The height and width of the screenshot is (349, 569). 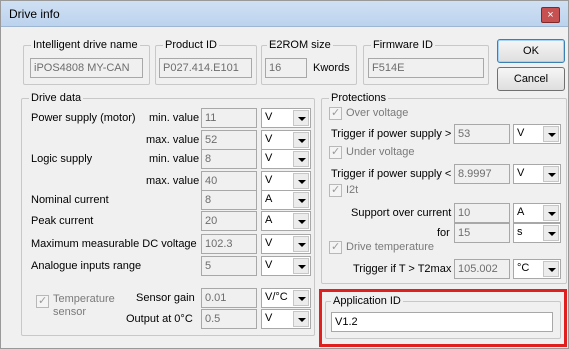 What do you see at coordinates (377, 113) in the screenshot?
I see `over-voltage-label: Over voltage` at bounding box center [377, 113].